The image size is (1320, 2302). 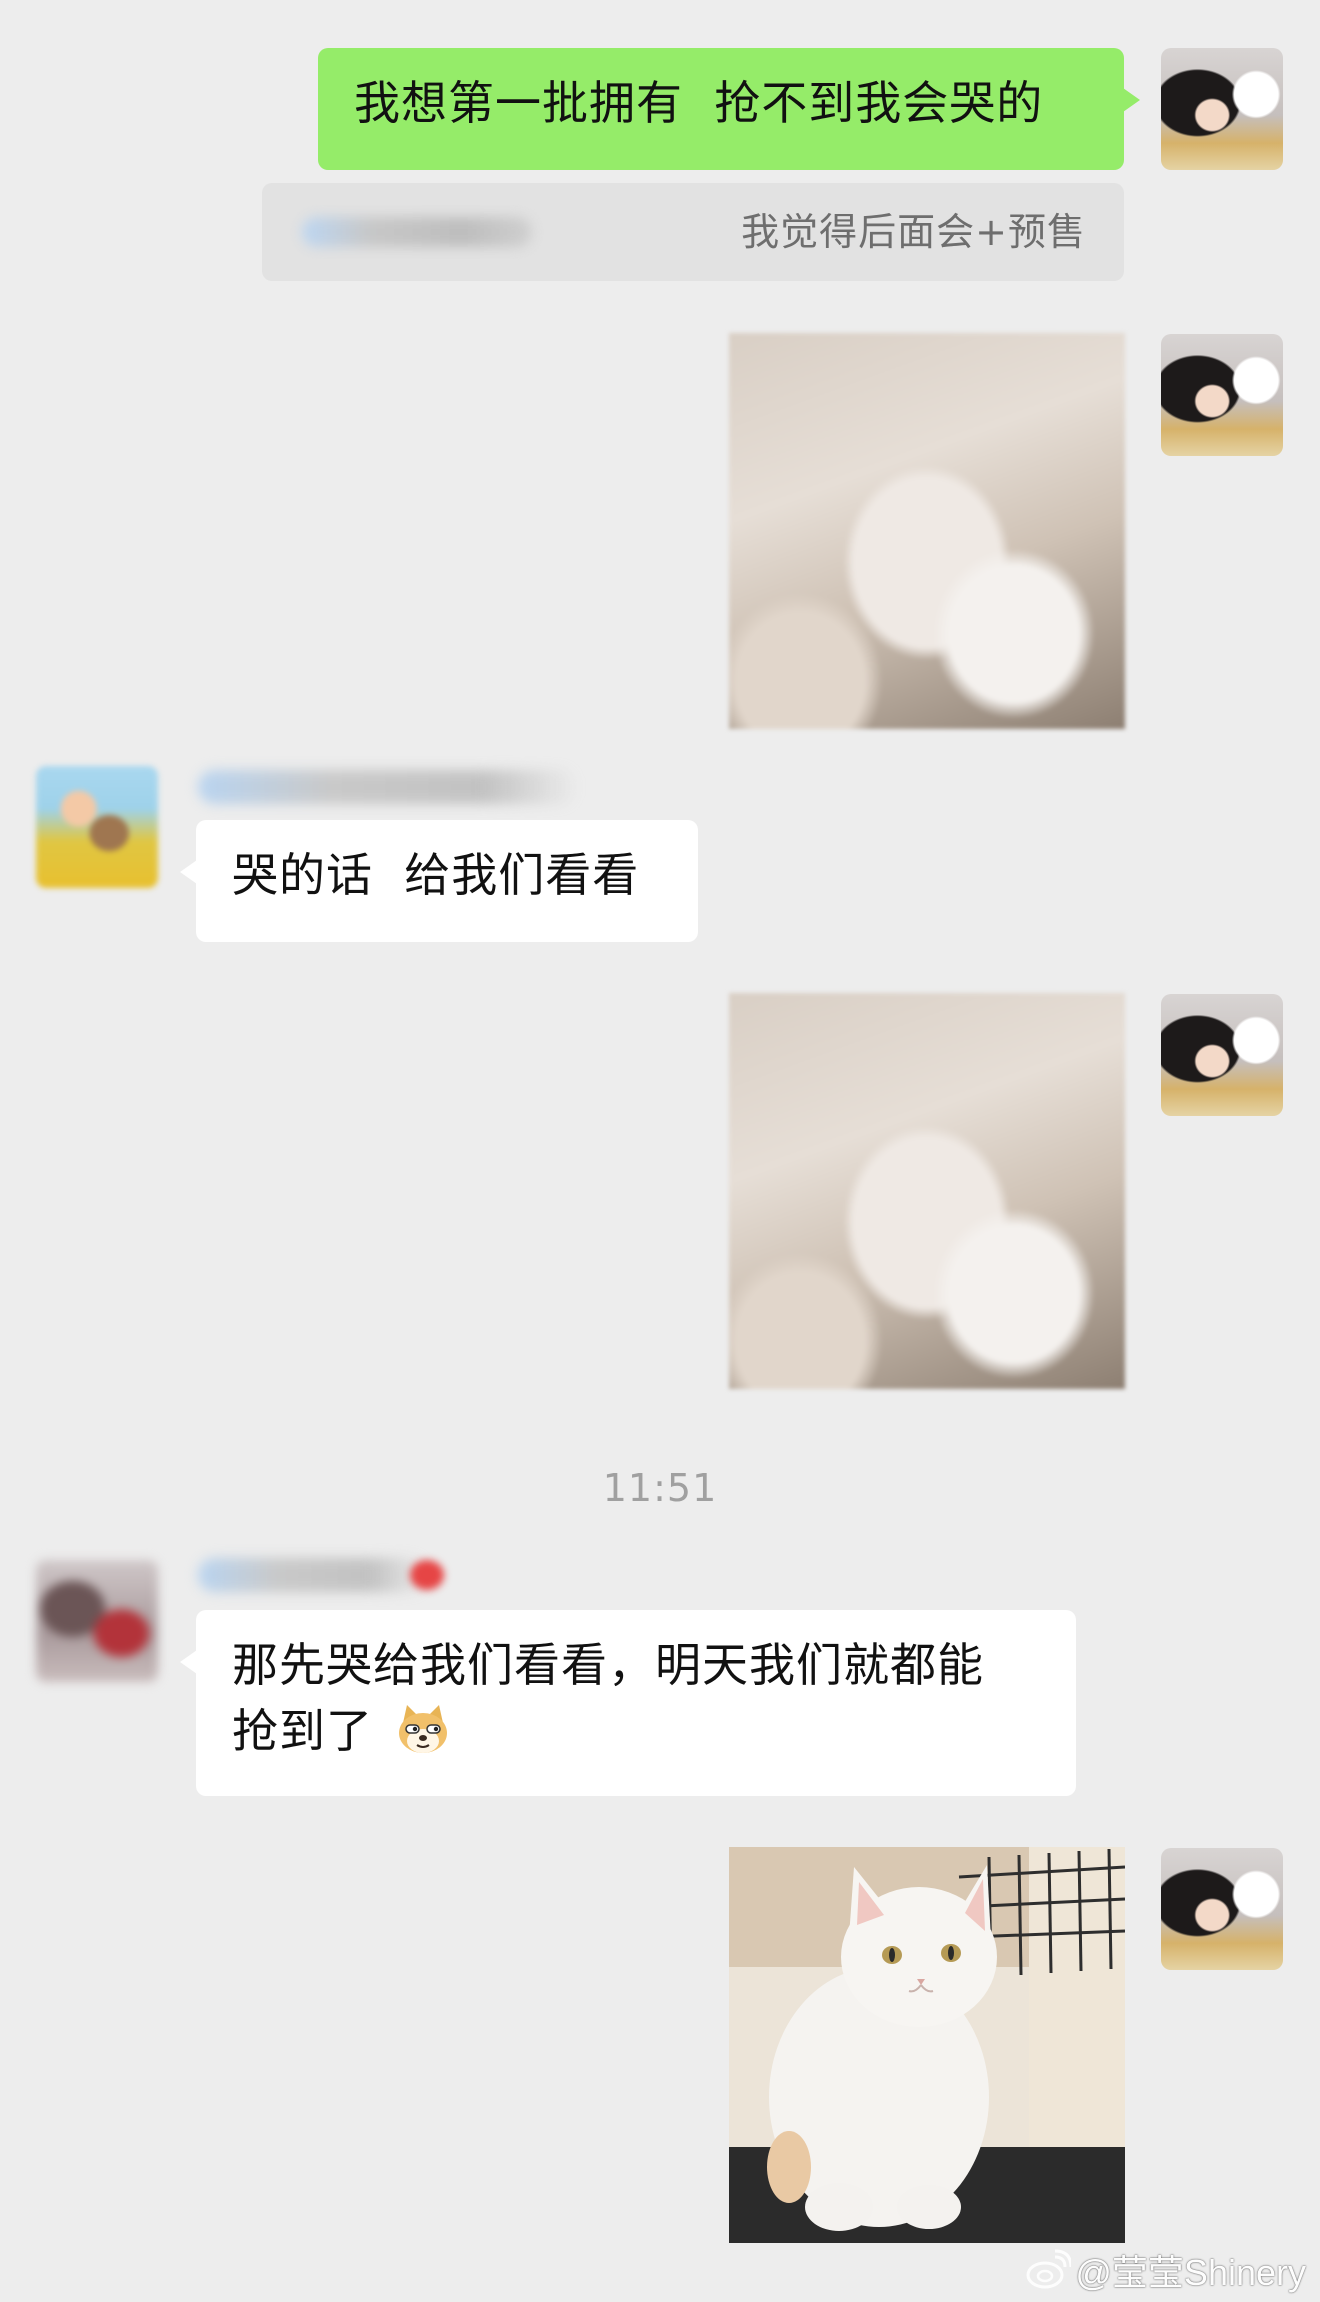 I want to click on received-message-bubble: 那先哭给我们看看，明天我们就都能 抢到了, so click(x=628, y=1703).